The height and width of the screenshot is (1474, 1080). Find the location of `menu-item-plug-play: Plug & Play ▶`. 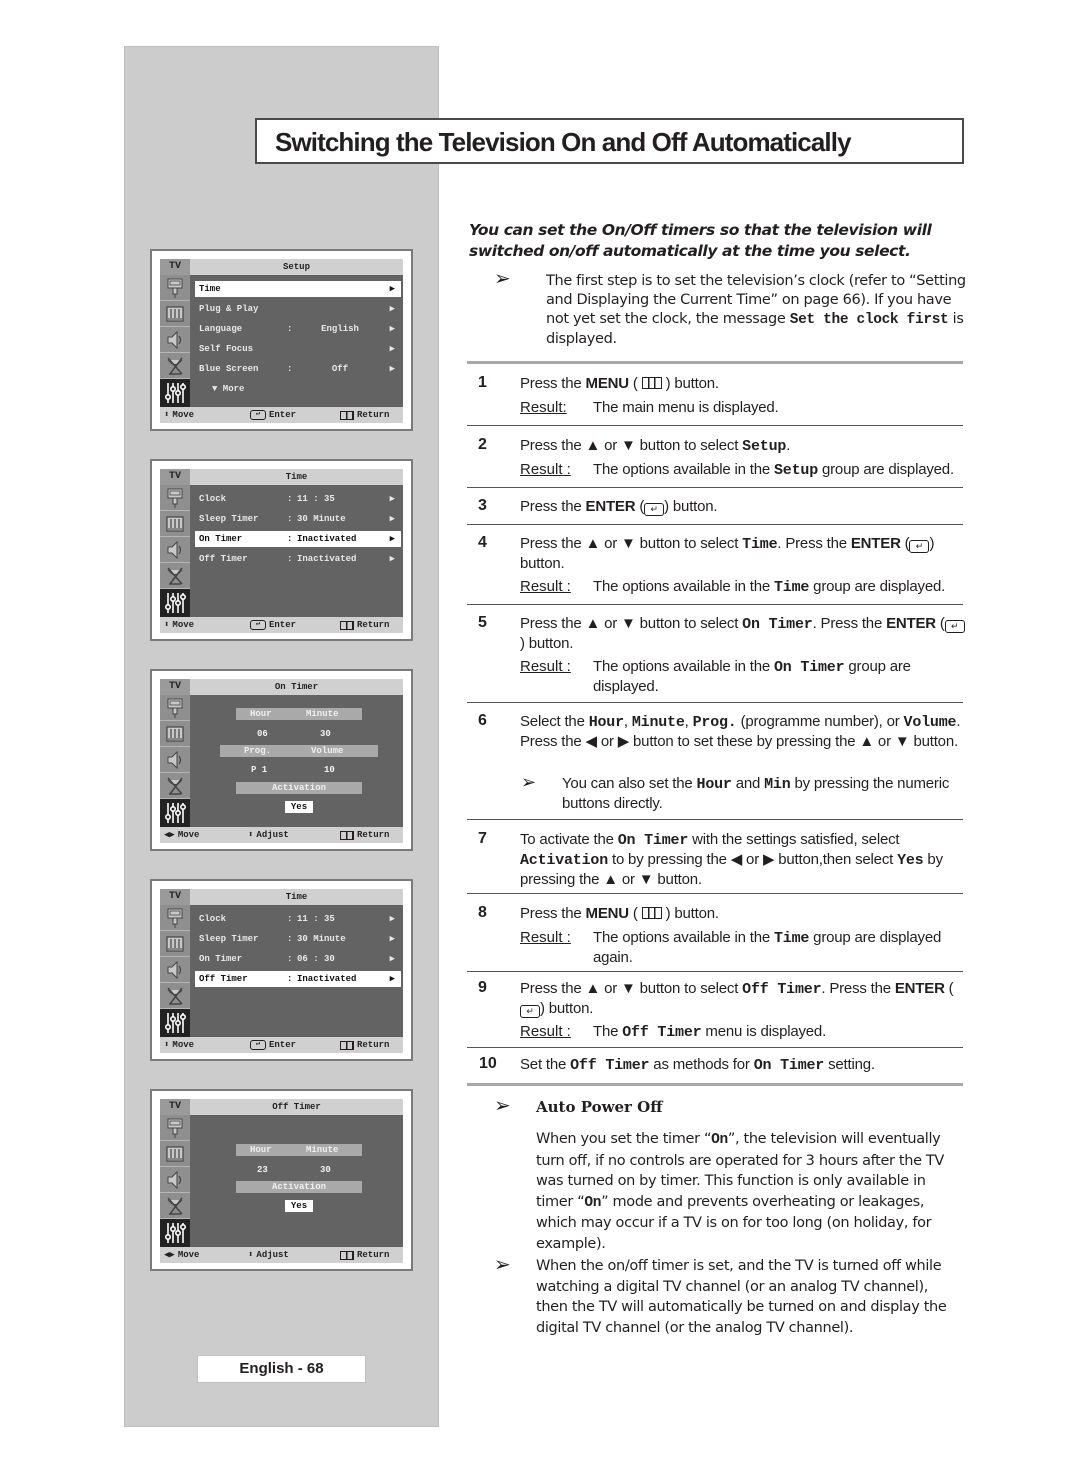

menu-item-plug-play: Plug & Play ▶ is located at coordinates (298, 309).